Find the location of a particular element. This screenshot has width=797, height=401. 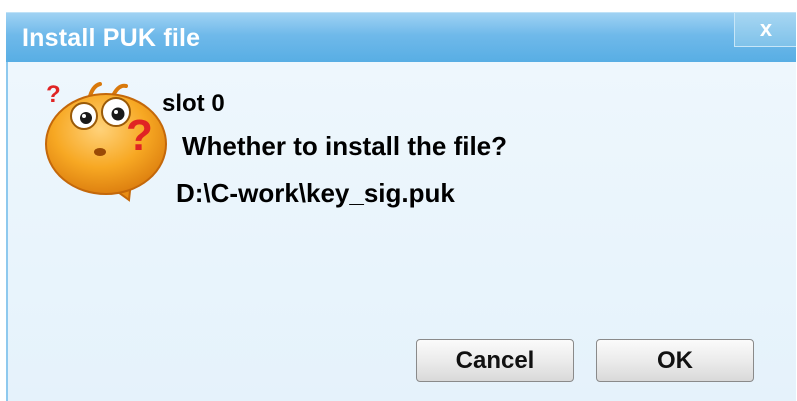

file-path: D:\C-work\key_sig.puk is located at coordinates (315, 193).